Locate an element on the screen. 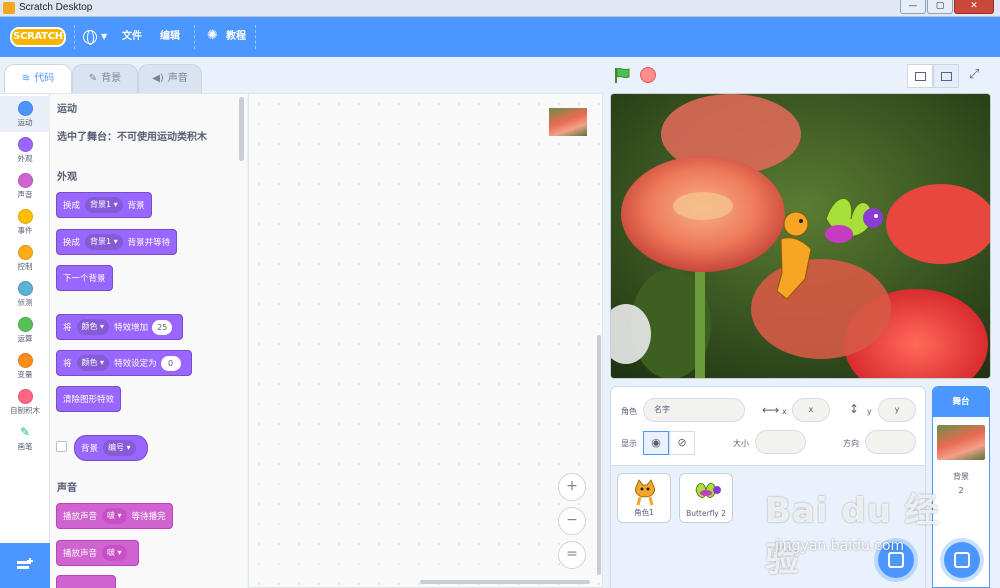 The width and height of the screenshot is (1000, 588). scratch-logo: SCRATCH is located at coordinates (38, 37).